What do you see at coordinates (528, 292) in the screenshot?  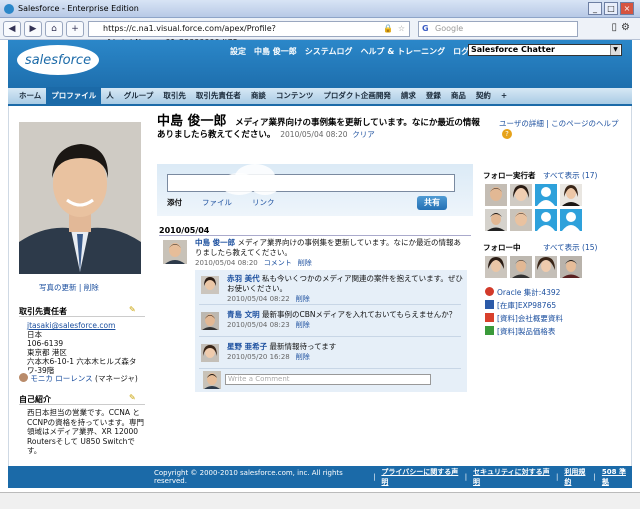 I see `file-link: Oracle 集計:4392` at bounding box center [528, 292].